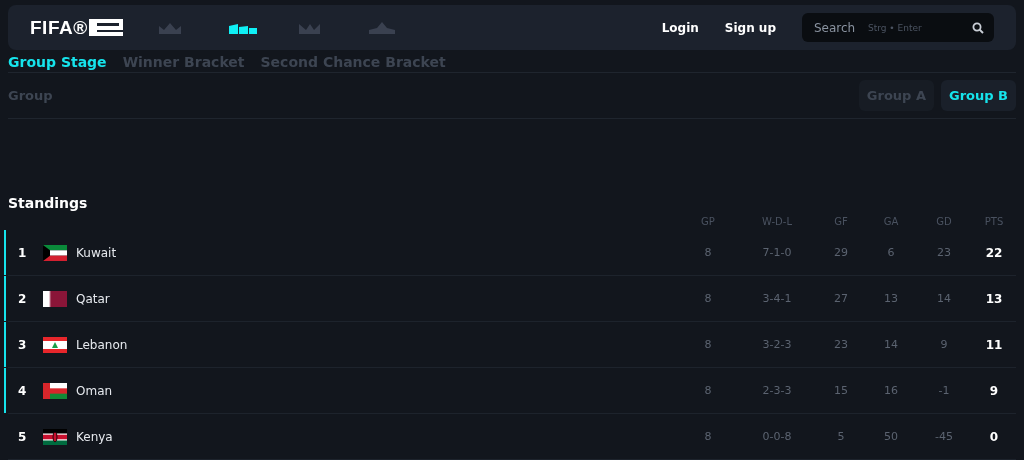 This screenshot has width=1024, height=460. What do you see at coordinates (978, 95) in the screenshot?
I see `group-button: Group B` at bounding box center [978, 95].